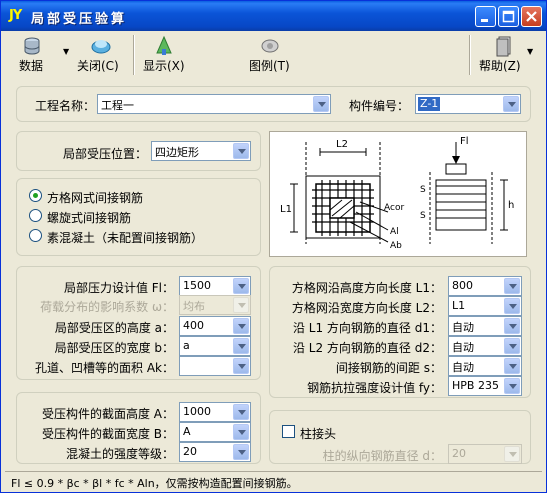 Image resolution: width=547 pixels, height=493 pixels. What do you see at coordinates (177, 152) in the screenshot?
I see `position-value: 四边矩形` at bounding box center [177, 152].